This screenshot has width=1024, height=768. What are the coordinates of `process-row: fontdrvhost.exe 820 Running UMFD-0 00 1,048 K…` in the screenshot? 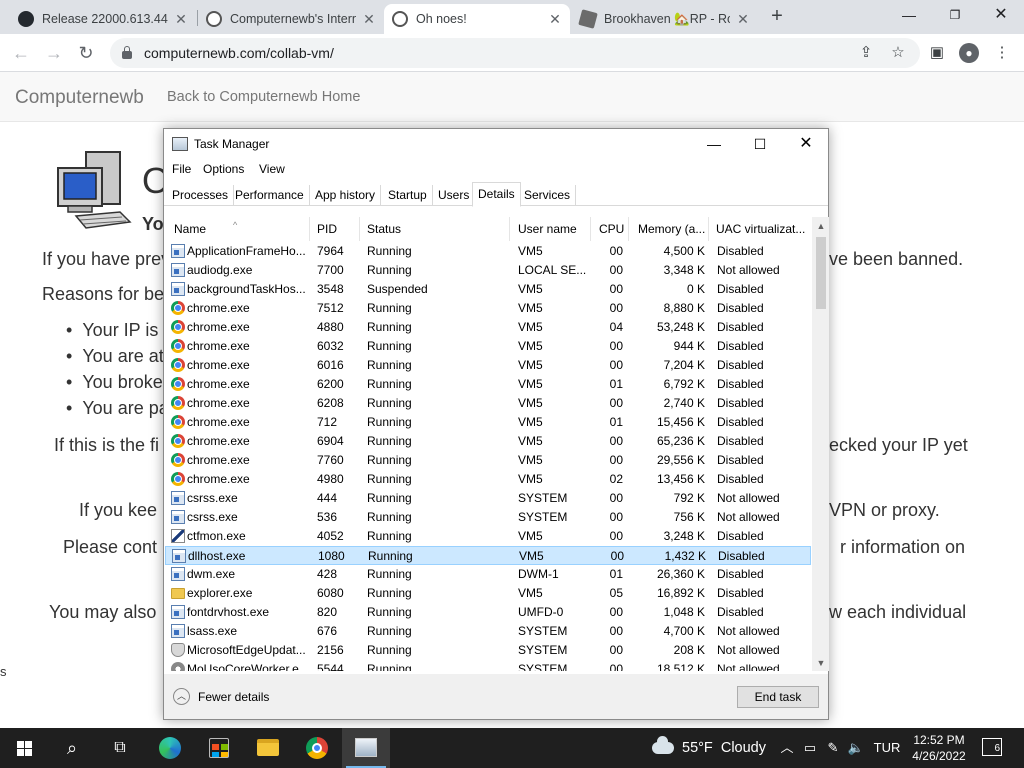 It's located at (488, 612).